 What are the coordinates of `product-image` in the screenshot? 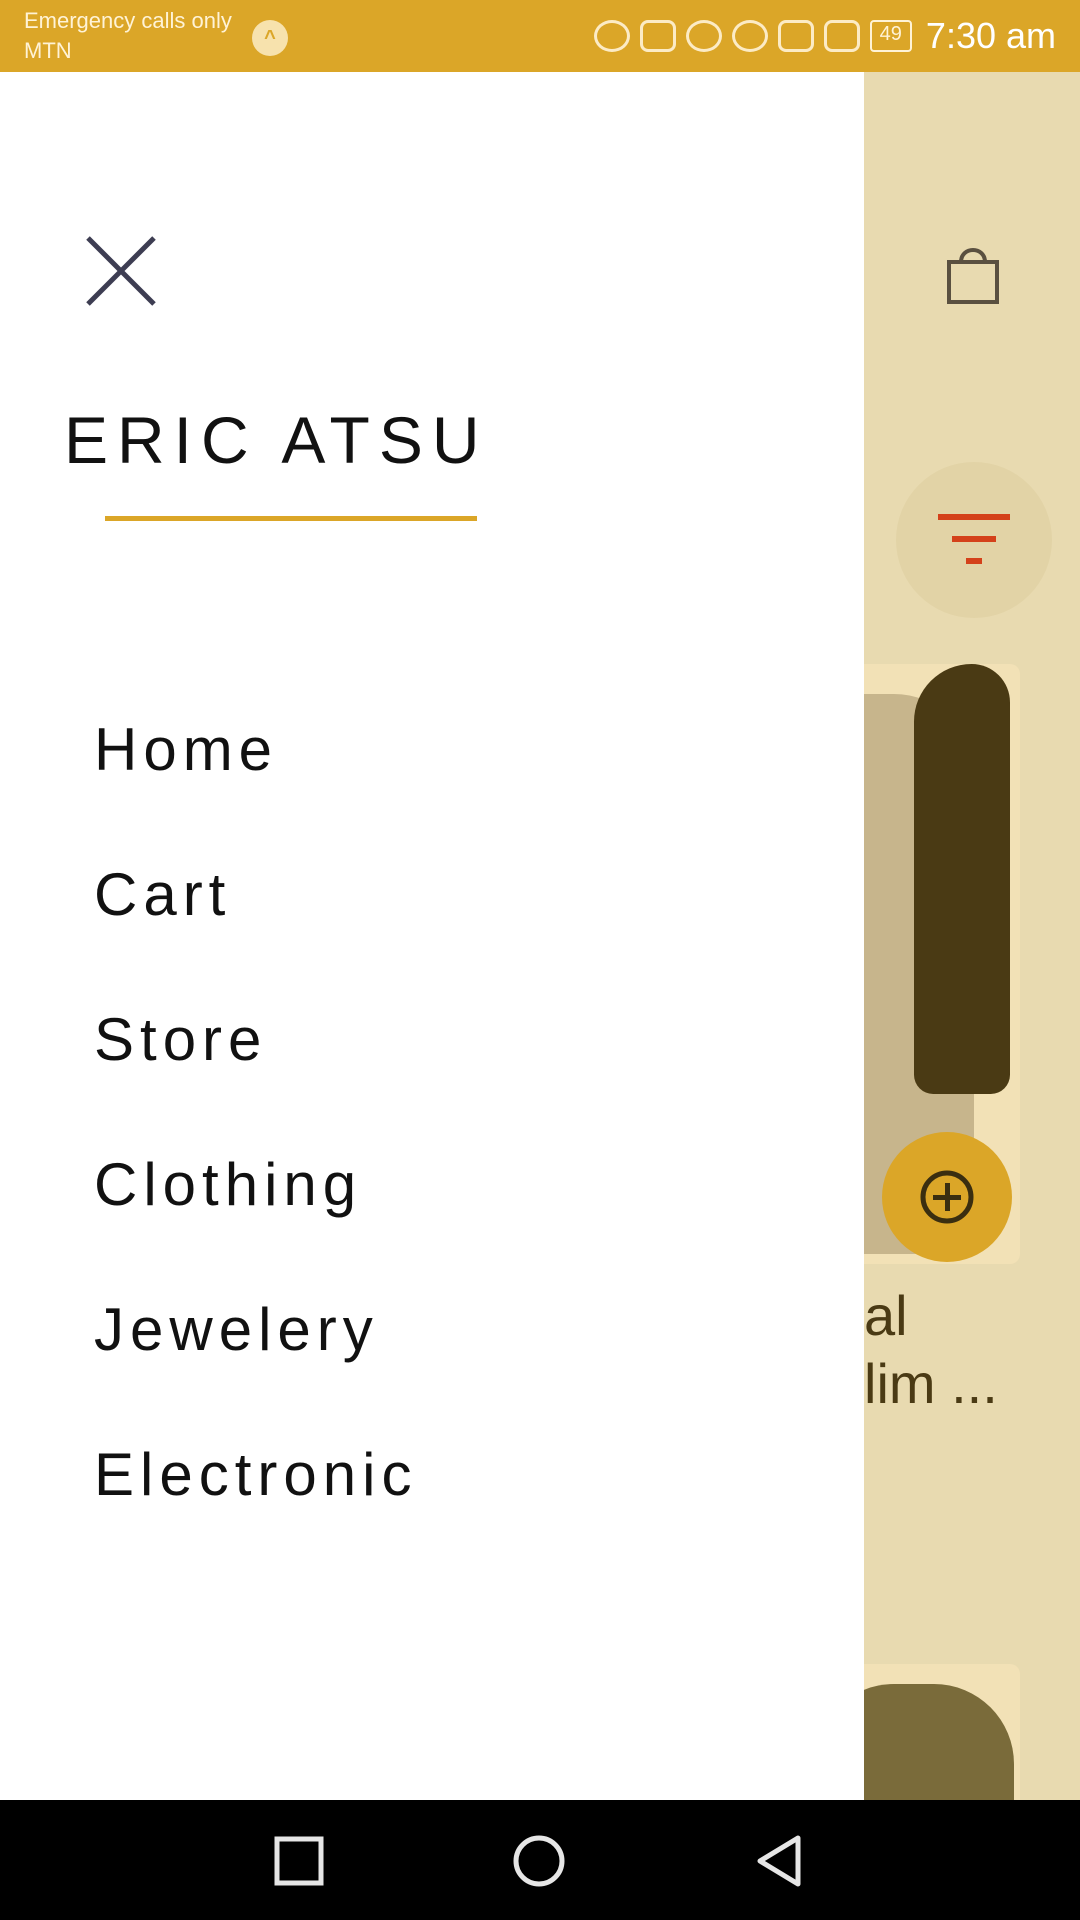 It's located at (939, 1742).